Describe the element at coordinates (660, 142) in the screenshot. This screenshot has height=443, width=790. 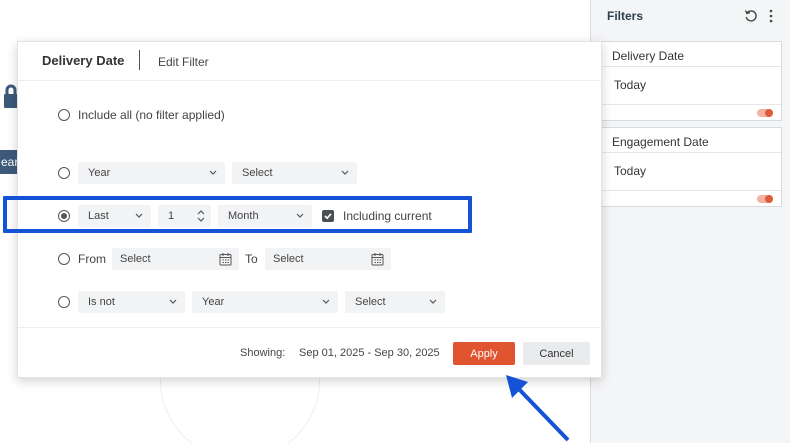
I see `filter-card-title: Engagement Date` at that location.